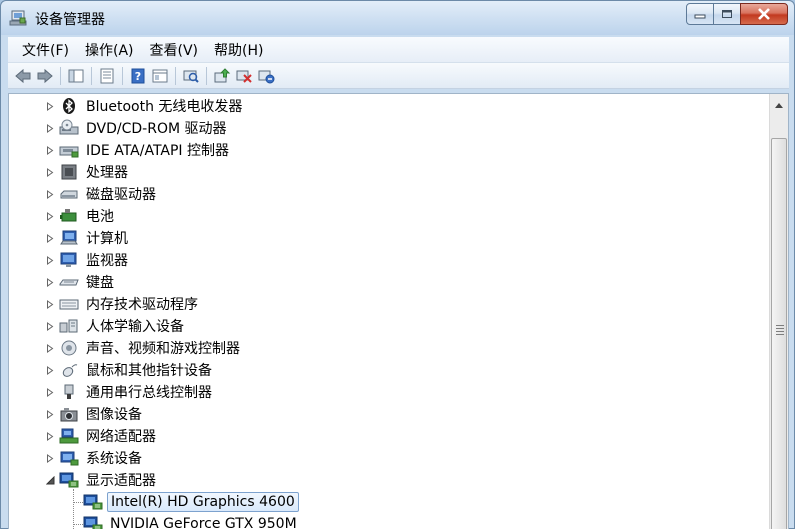 This screenshot has height=529, width=795. I want to click on help-icon: ?, so click(138, 75).